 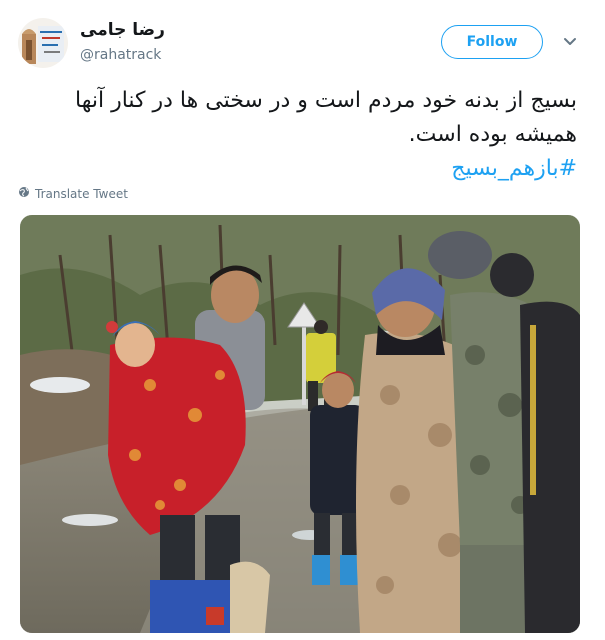 I want to click on follow-button: Follow, so click(x=492, y=42).